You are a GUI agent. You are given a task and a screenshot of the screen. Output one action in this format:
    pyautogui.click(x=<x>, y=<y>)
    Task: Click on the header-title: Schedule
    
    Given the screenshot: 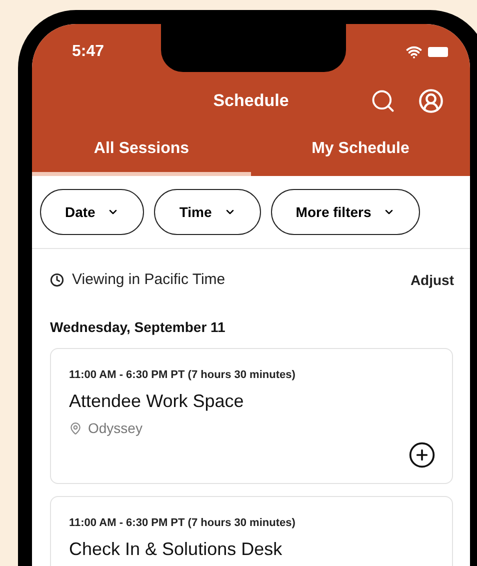 What is the action you would take?
    pyautogui.click(x=251, y=101)
    